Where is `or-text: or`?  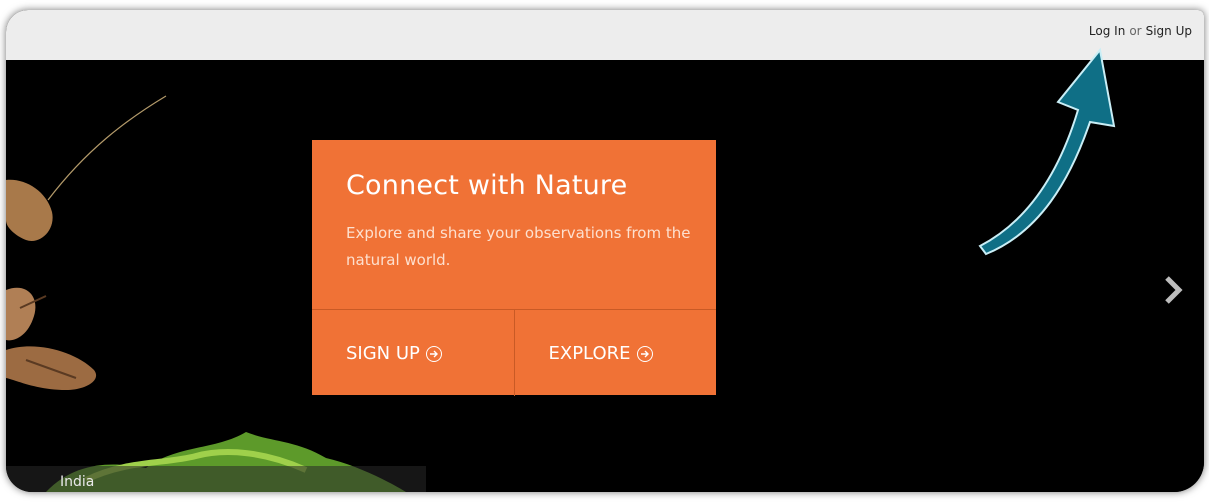
or-text: or is located at coordinates (1135, 31).